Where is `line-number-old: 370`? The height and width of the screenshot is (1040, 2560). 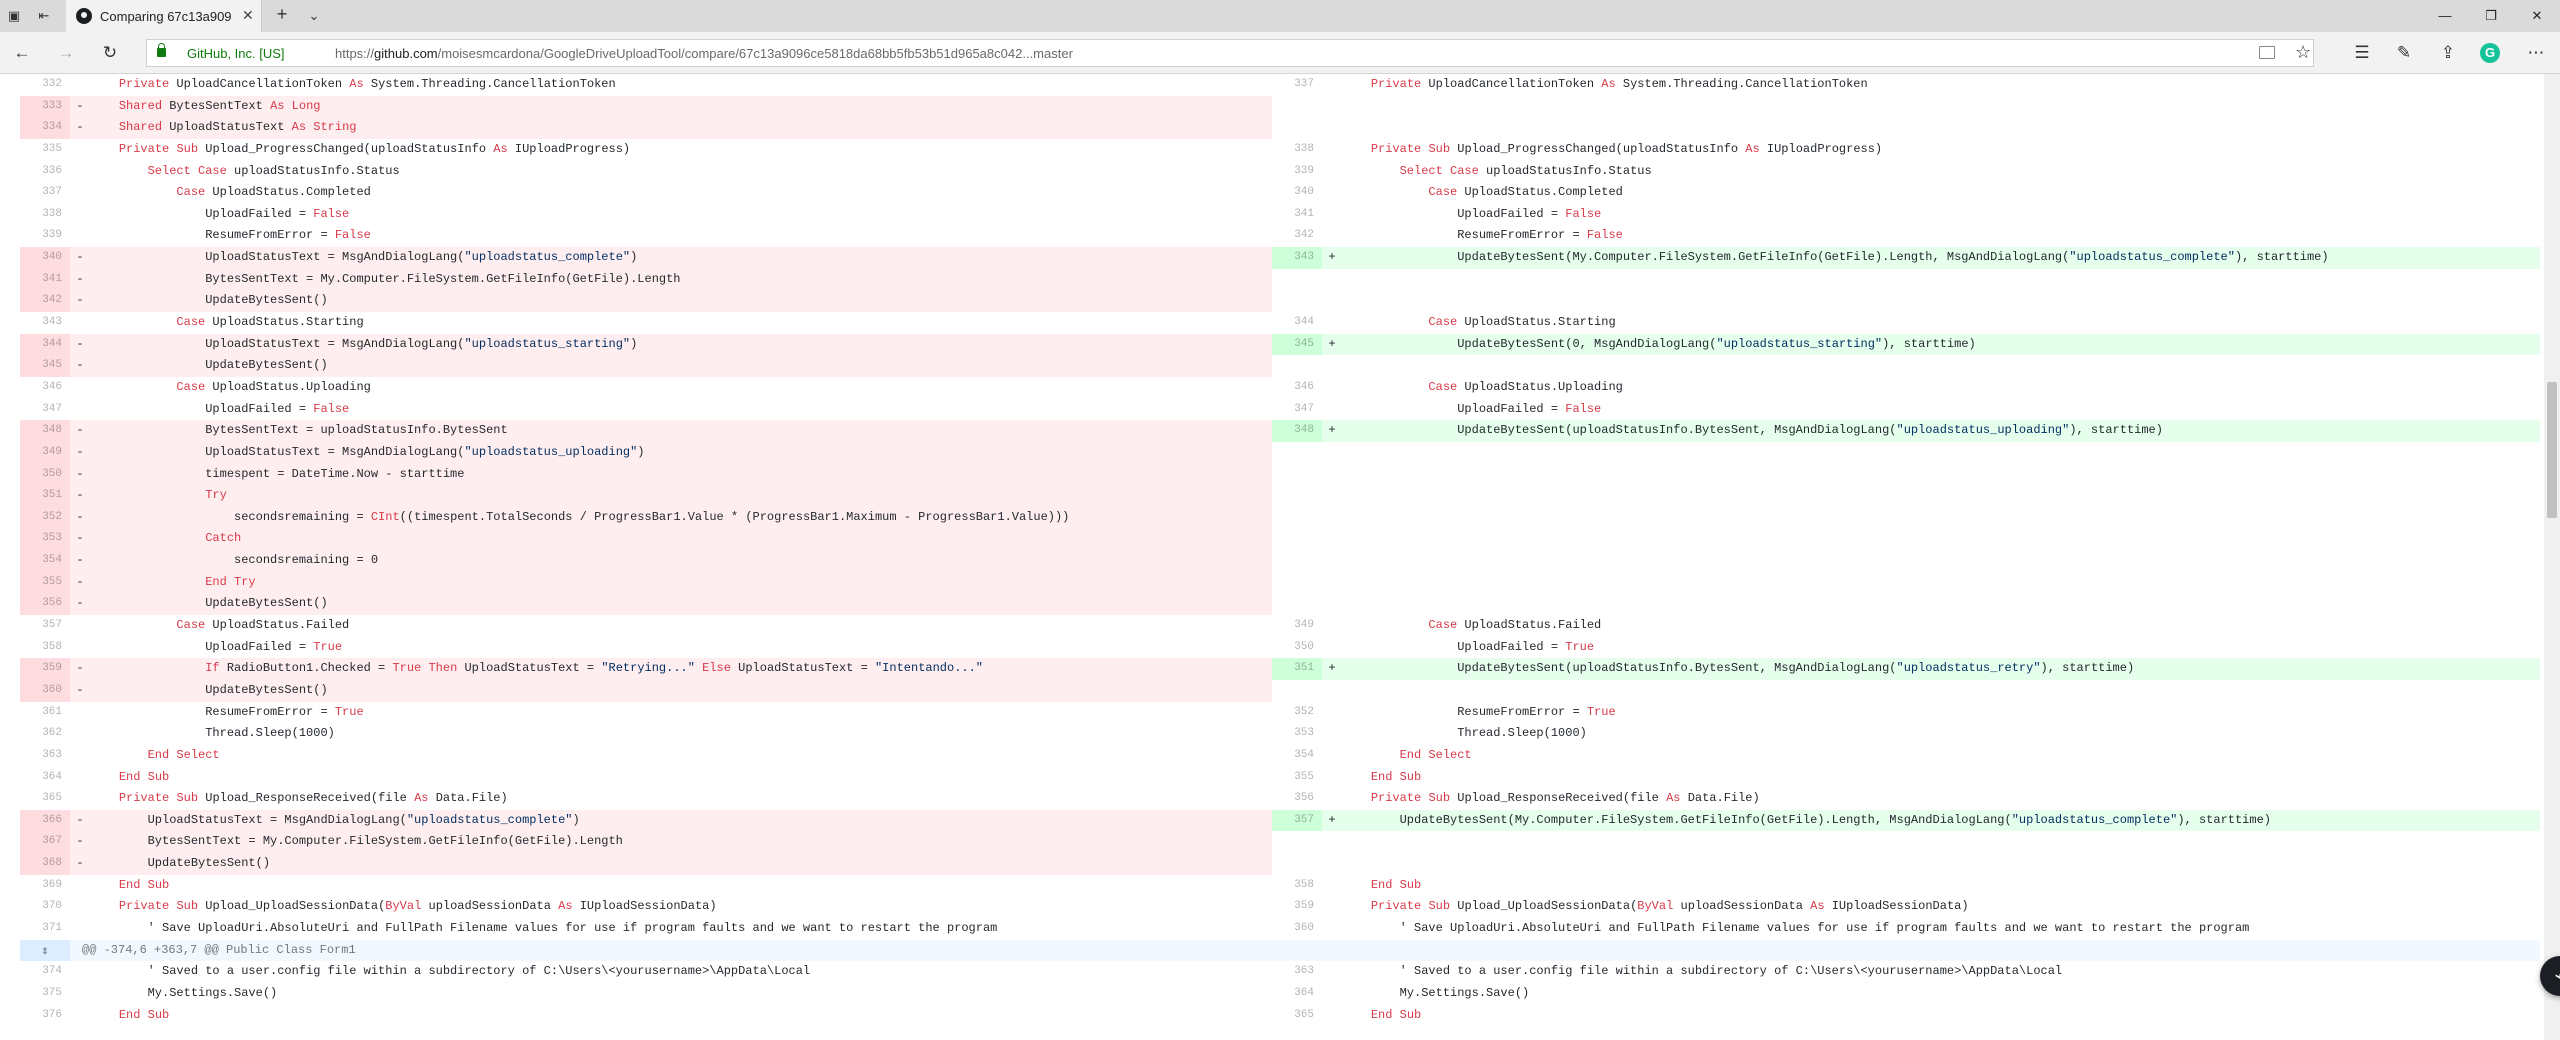 line-number-old: 370 is located at coordinates (45, 907).